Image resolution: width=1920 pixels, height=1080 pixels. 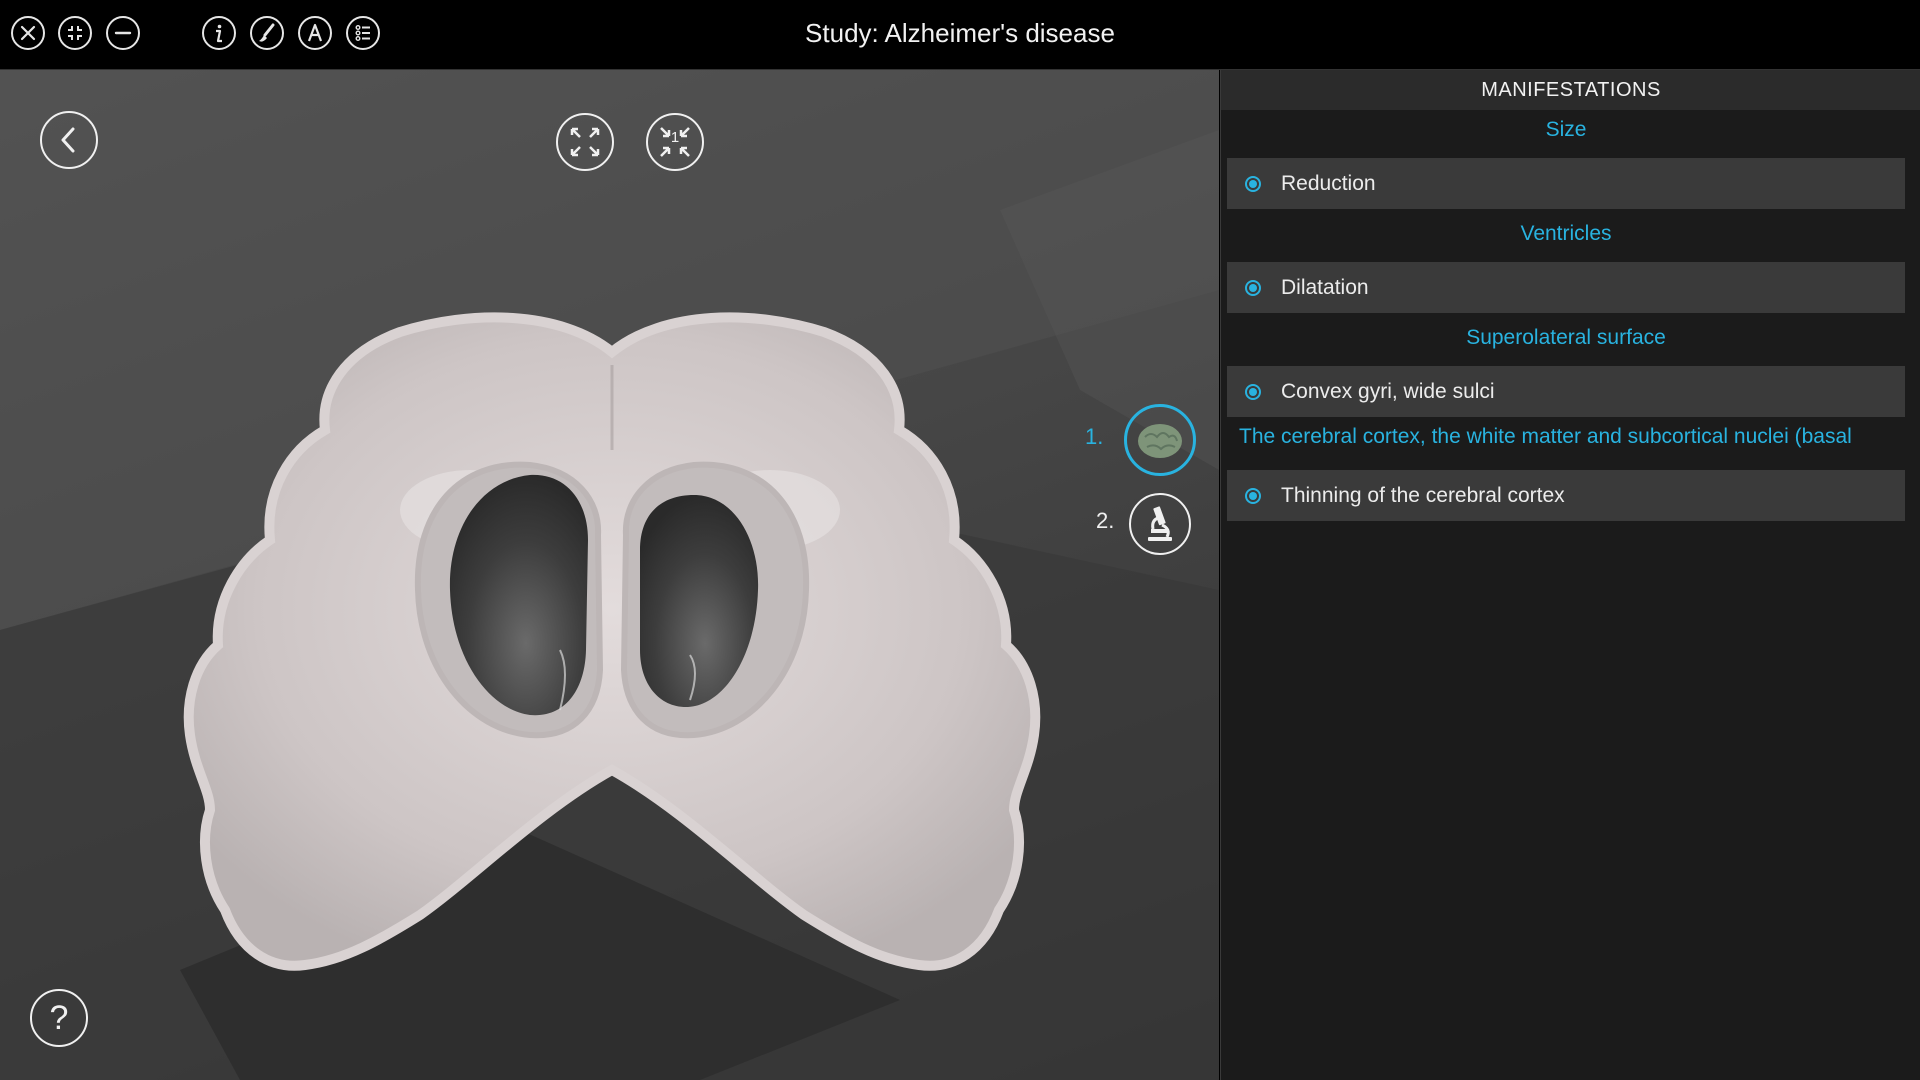 I want to click on top-bar: Study: Alzheimer's disease, so click(x=960, y=35).